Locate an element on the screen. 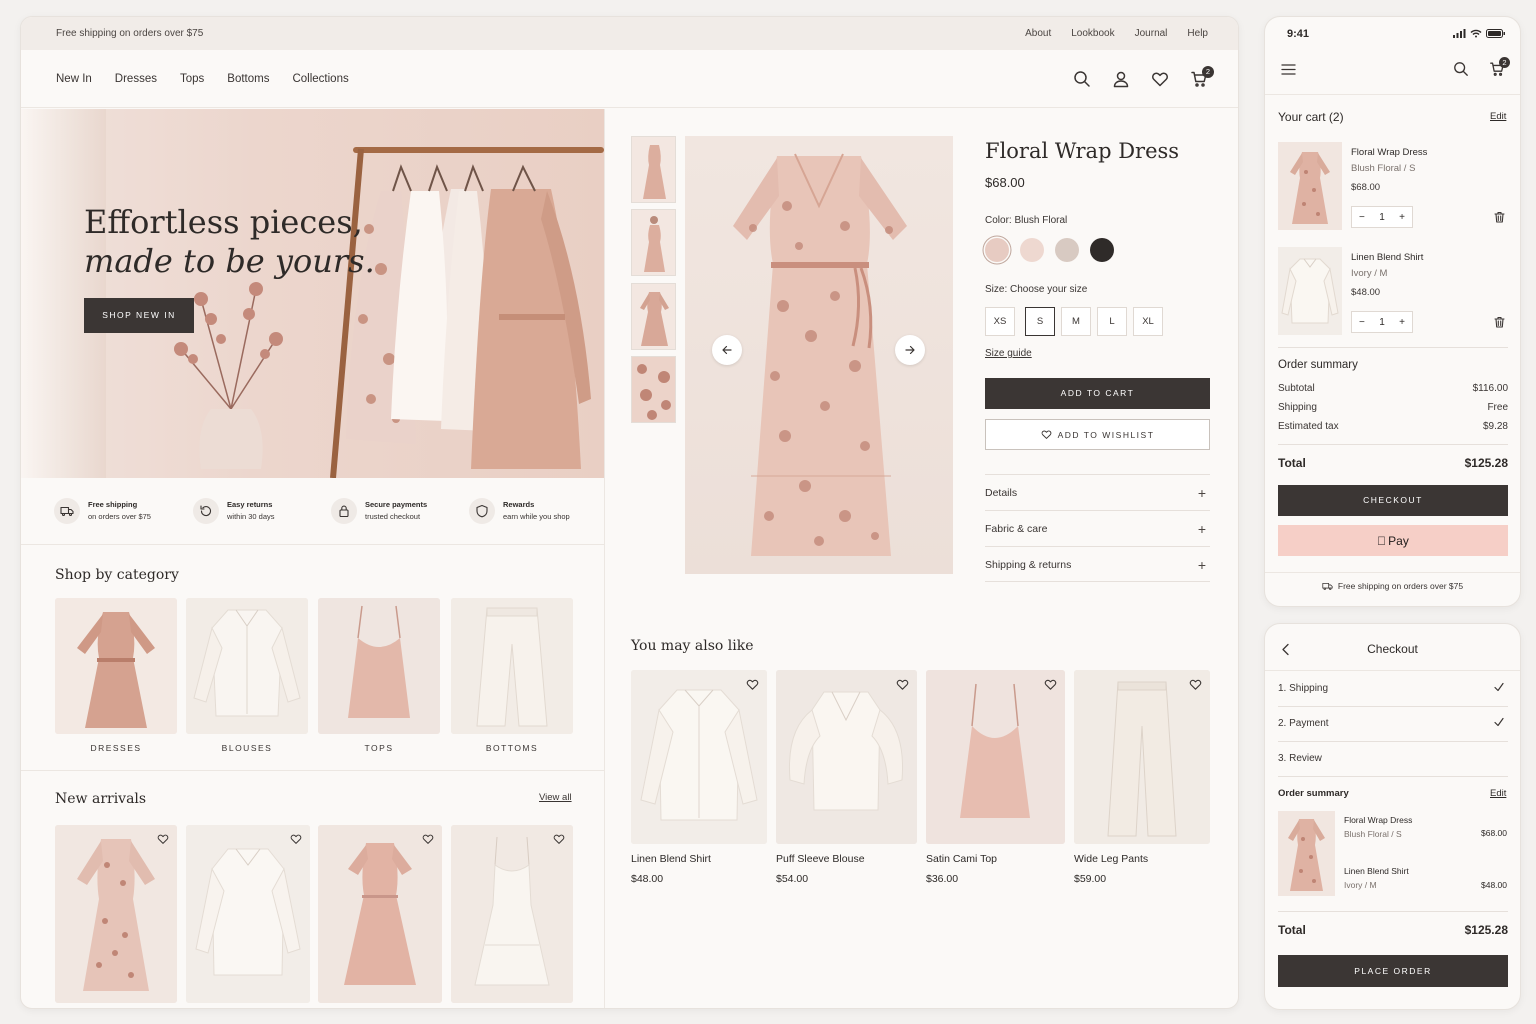  accordion-fabric-care: Fabric & care + is located at coordinates (1097, 528).